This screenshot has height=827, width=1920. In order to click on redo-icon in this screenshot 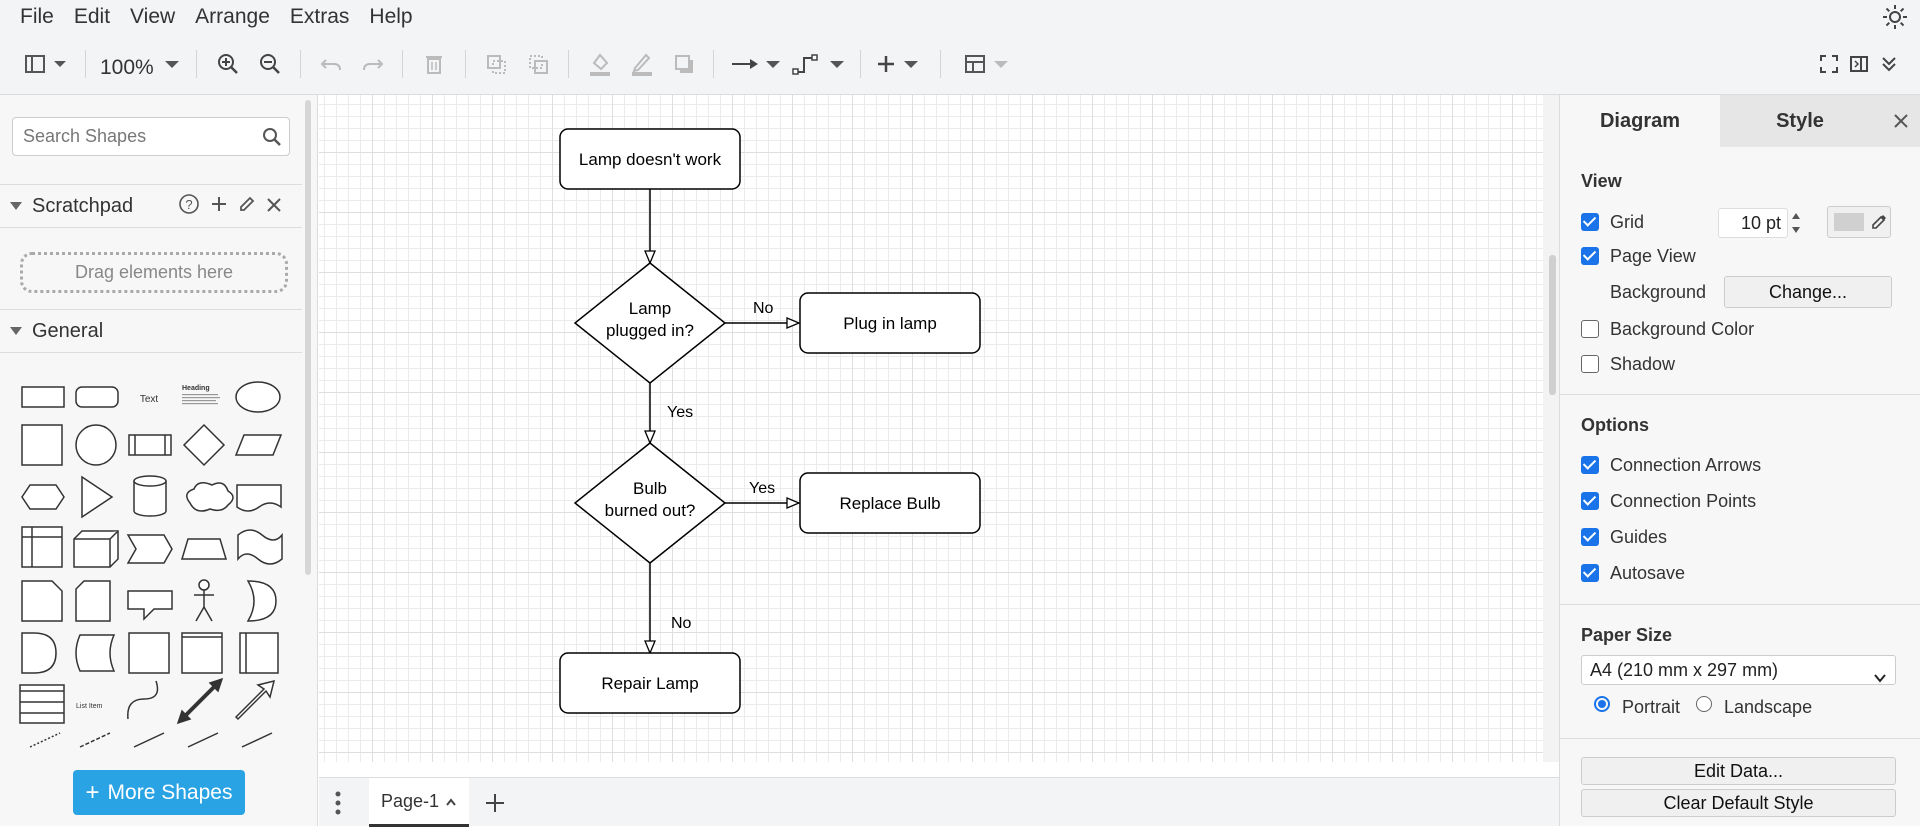, I will do `click(373, 64)`.